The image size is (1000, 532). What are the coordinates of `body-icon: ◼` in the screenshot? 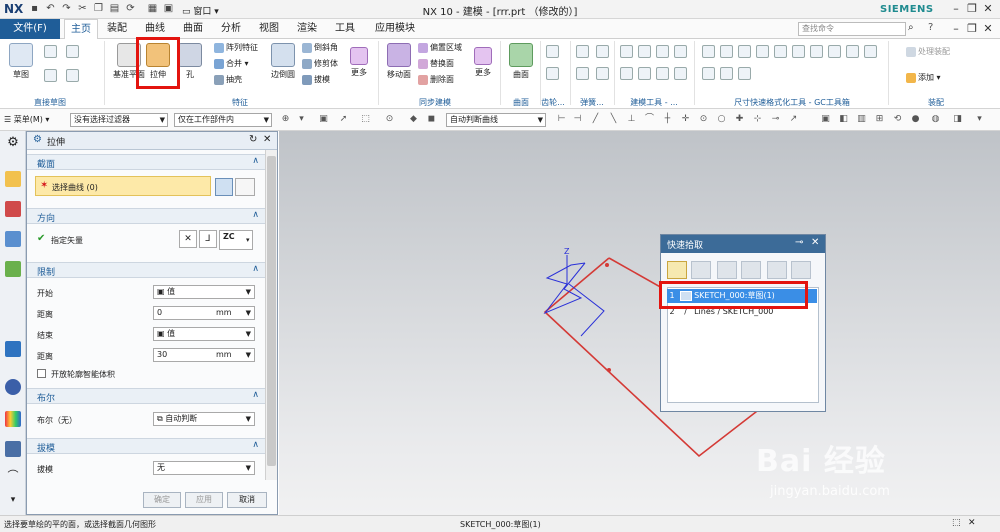 It's located at (431, 119).